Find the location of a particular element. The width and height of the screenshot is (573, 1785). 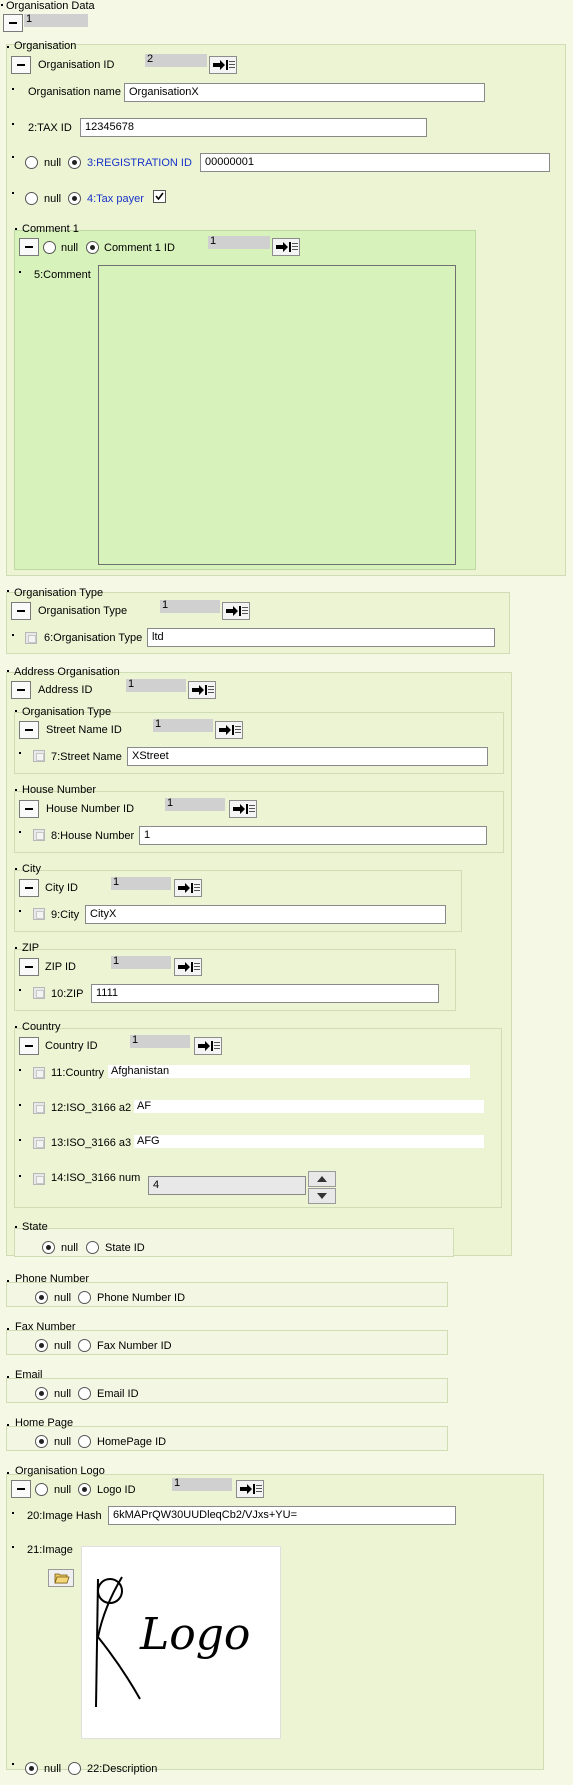

house-input: 1 is located at coordinates (313, 835).